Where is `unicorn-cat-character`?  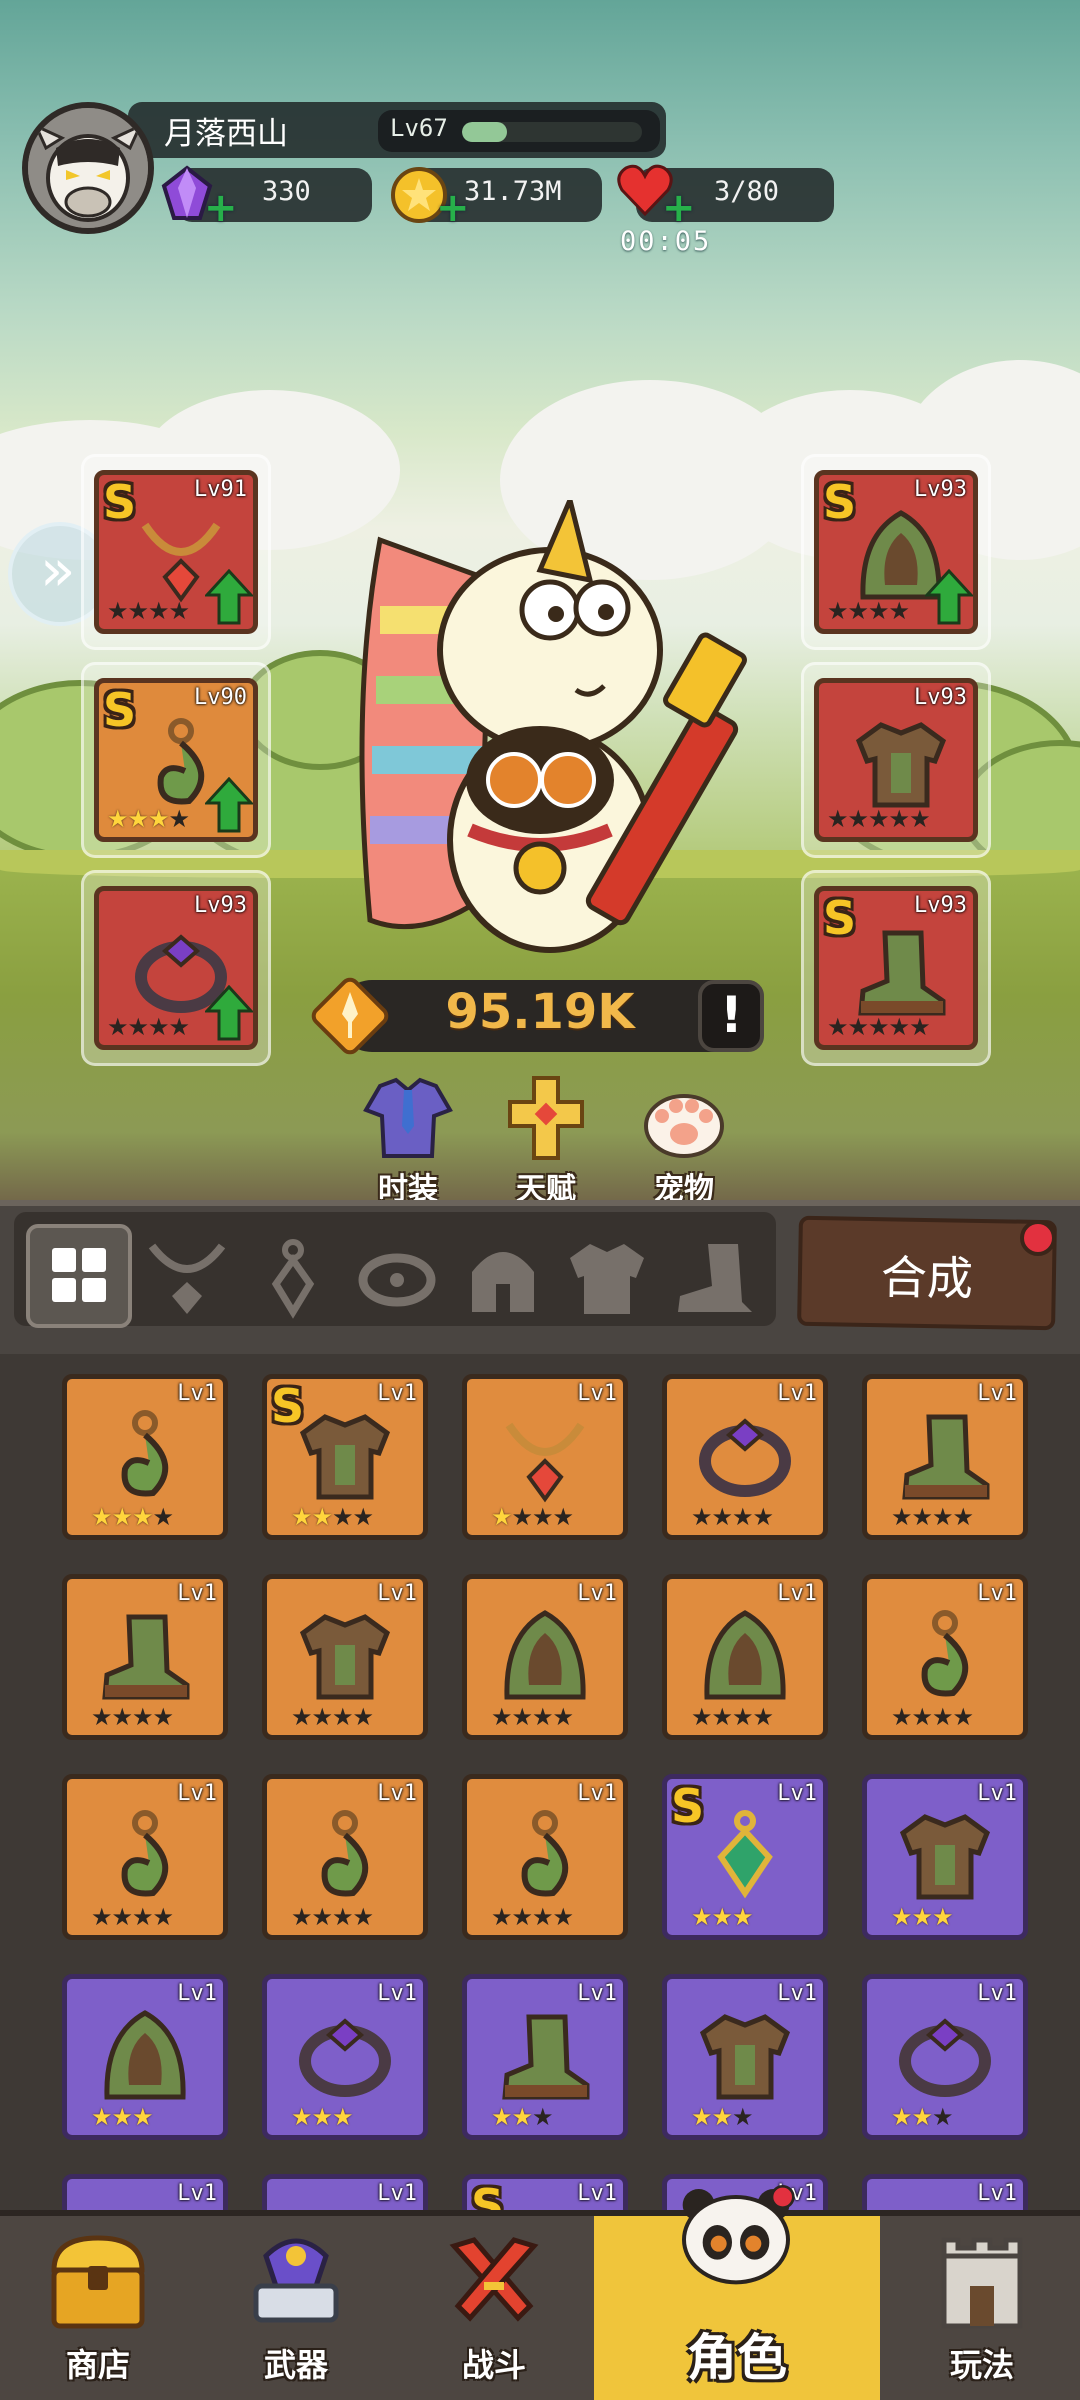 unicorn-cat-character is located at coordinates (553, 726).